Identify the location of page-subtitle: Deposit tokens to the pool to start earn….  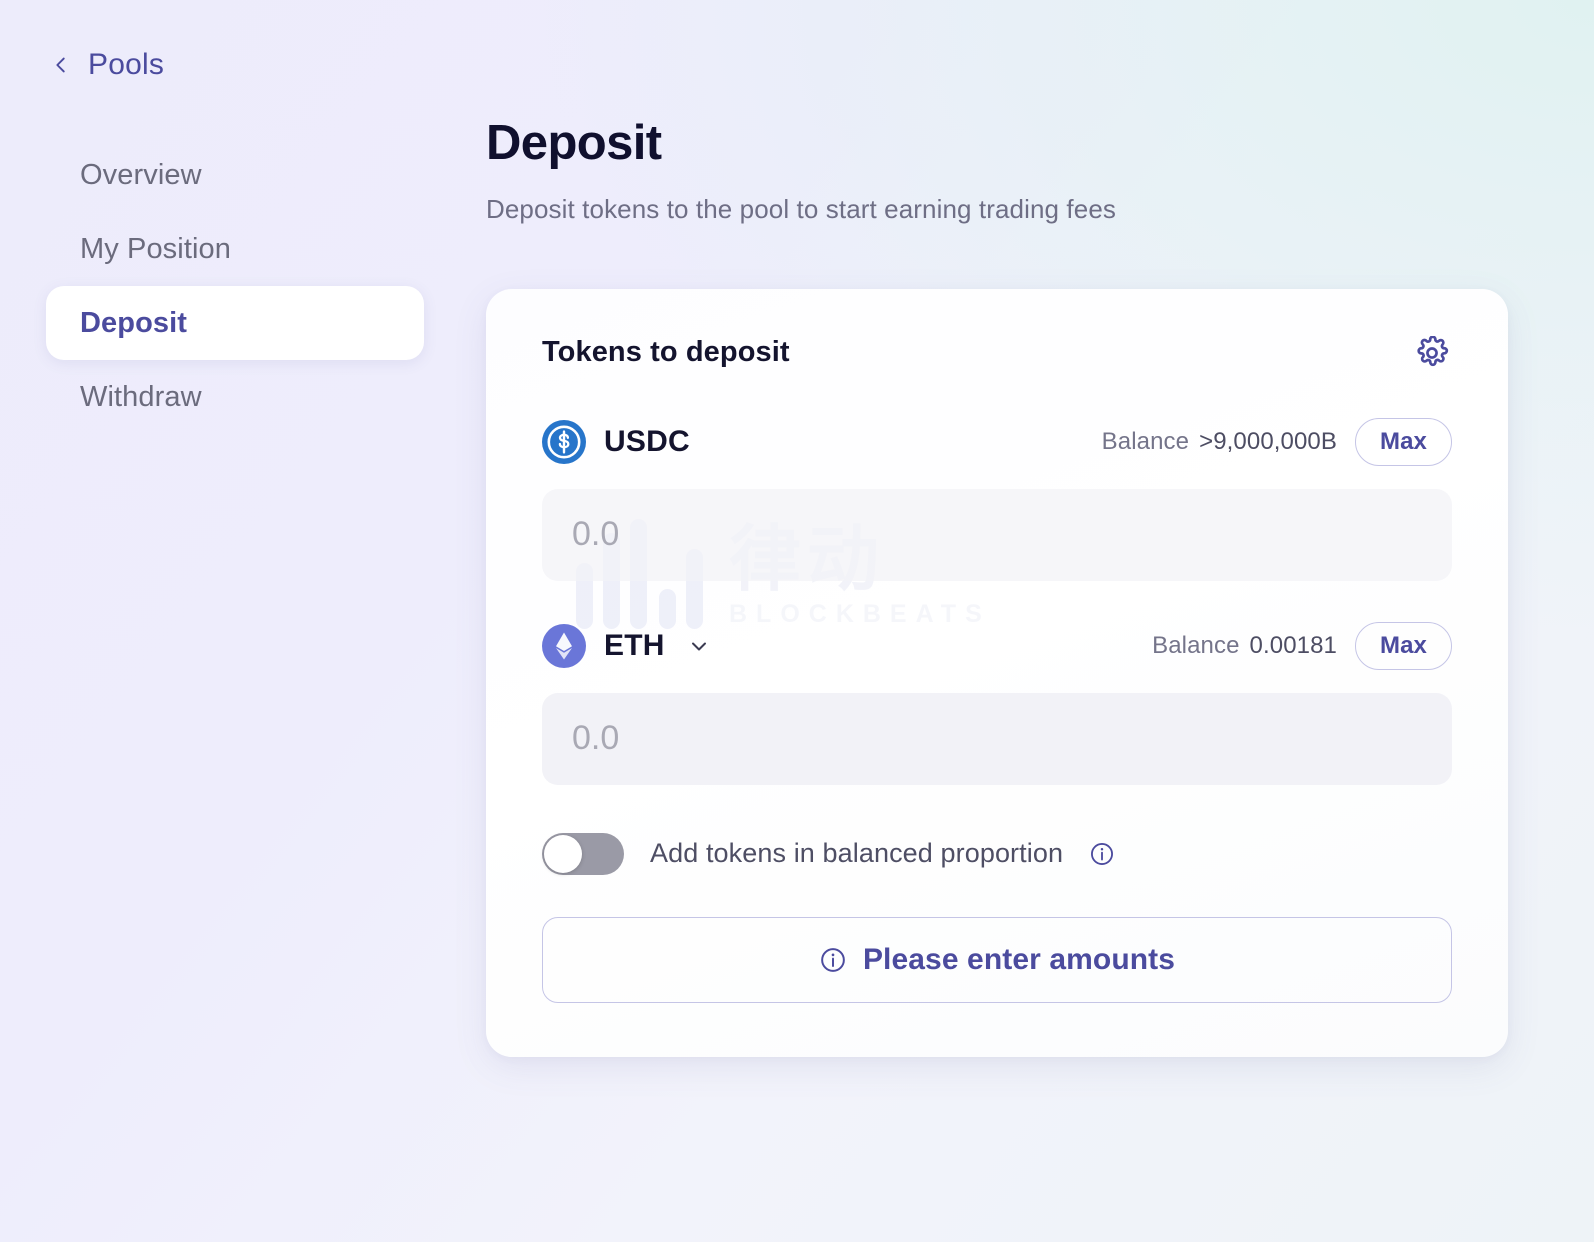
(801, 208).